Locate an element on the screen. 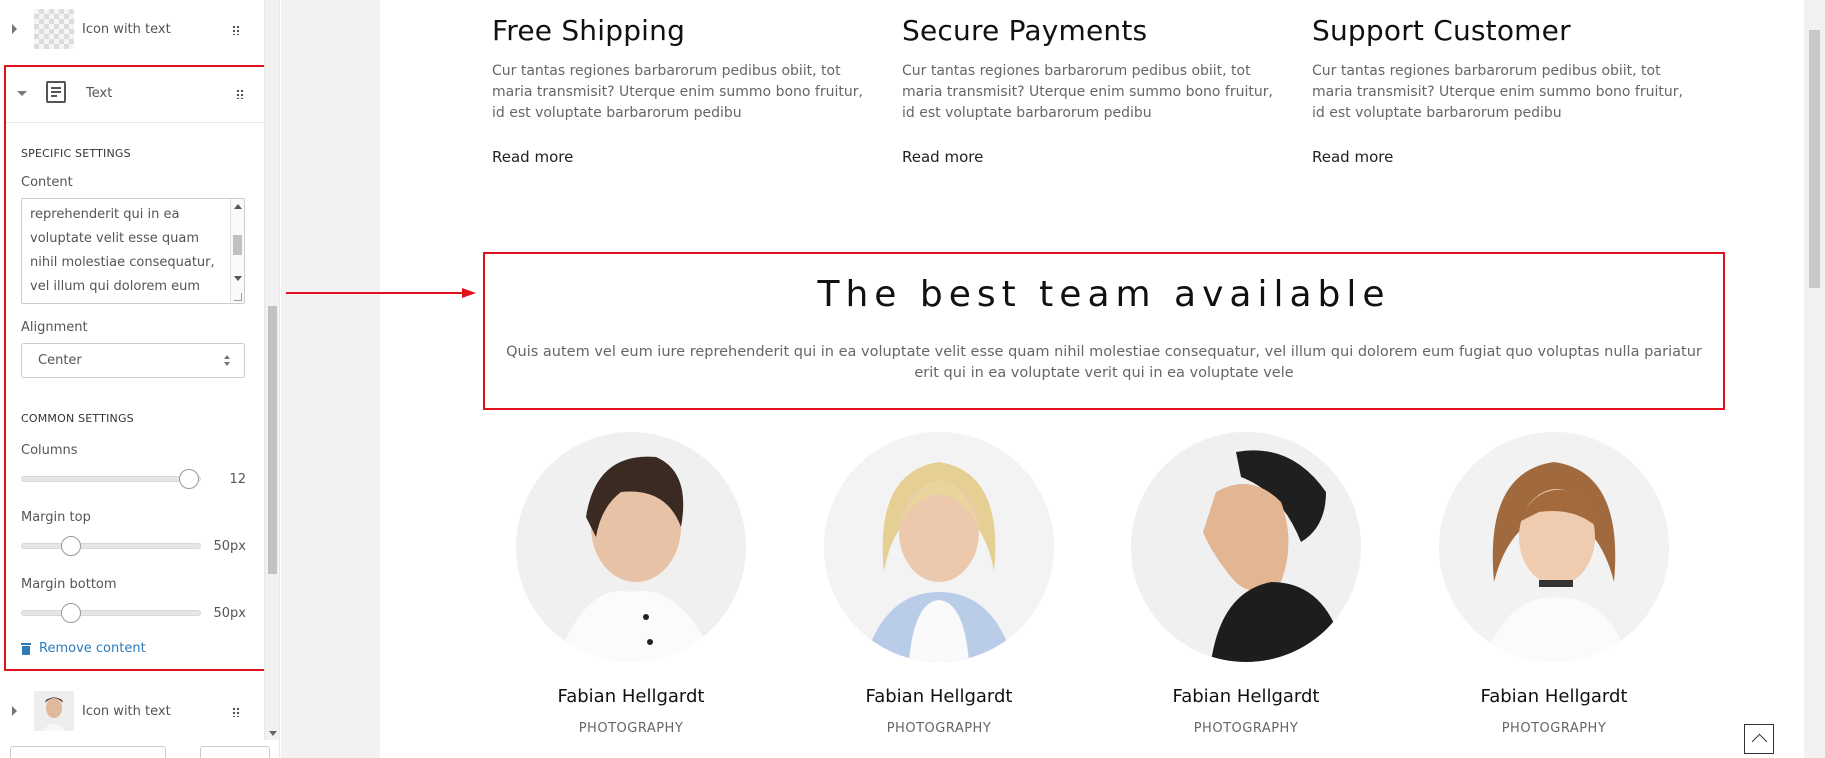  columns-value: 12 is located at coordinates (237, 479).